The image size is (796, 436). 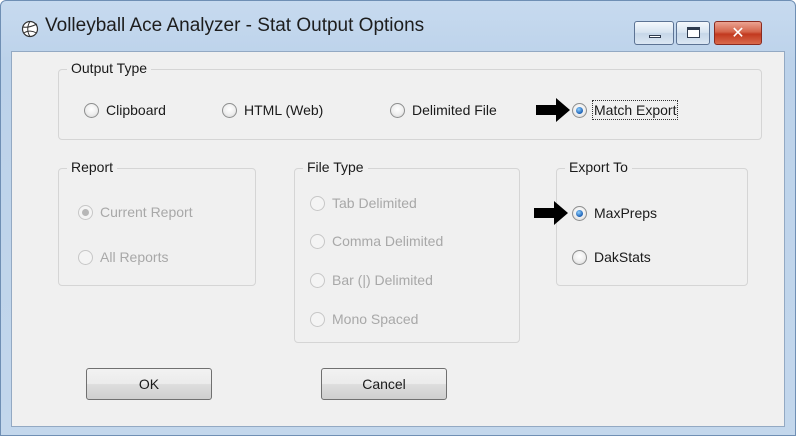 I want to click on cancel-button: Cancel, so click(x=384, y=384).